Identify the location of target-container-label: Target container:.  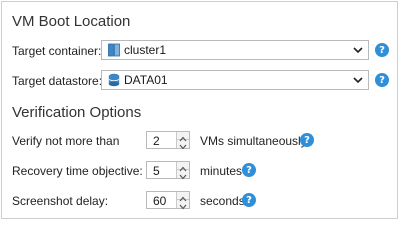
(57, 51).